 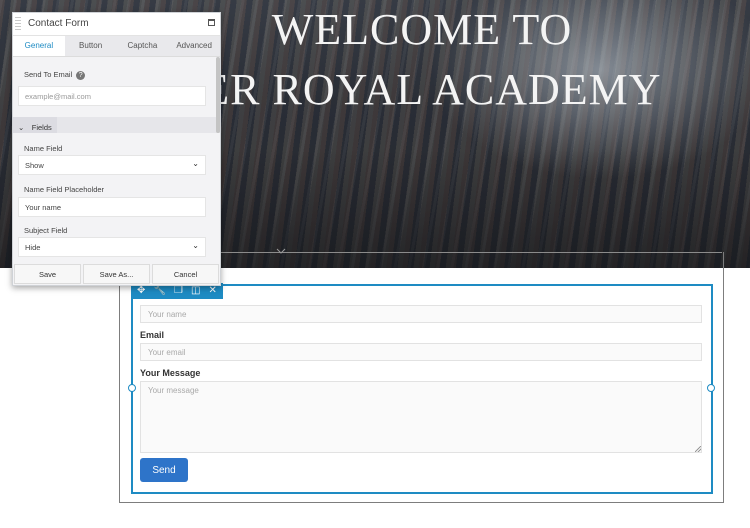 I want to click on panel-scrollbar, so click(x=218, y=95).